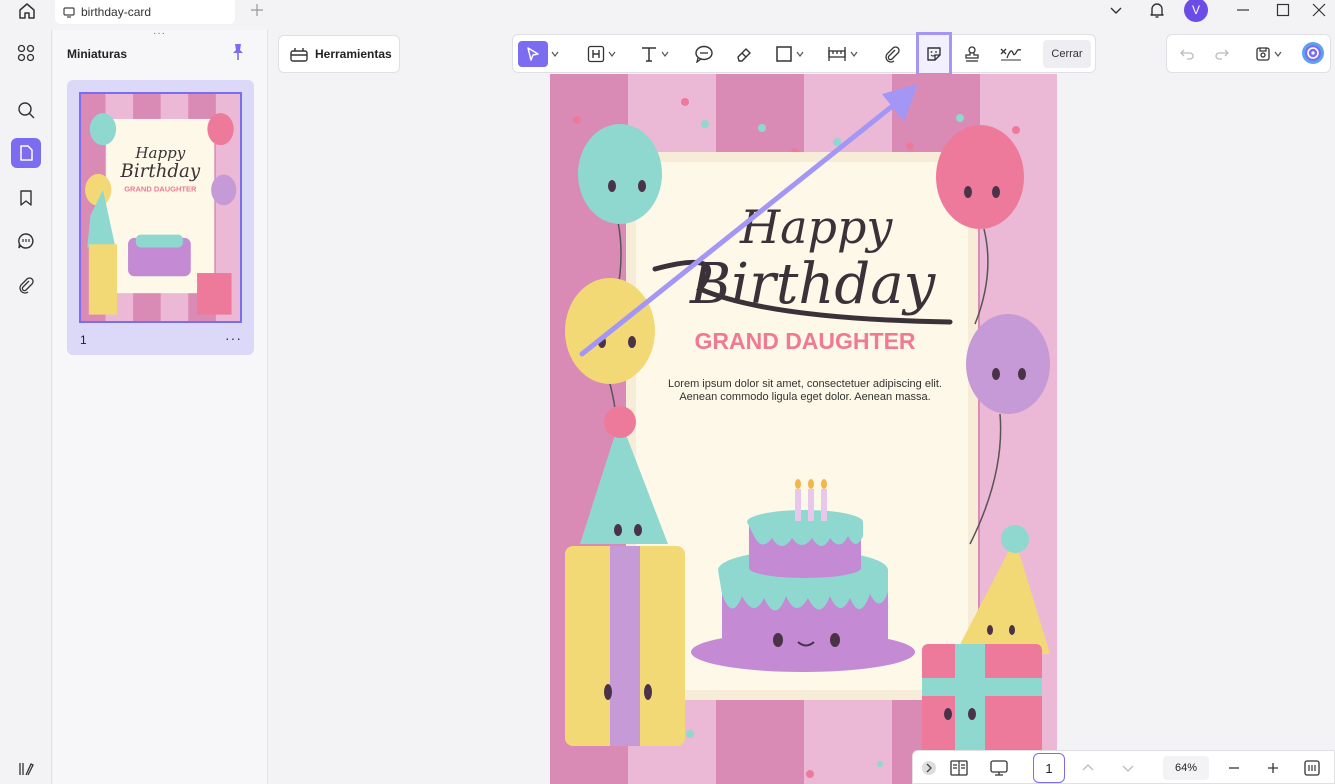 This screenshot has width=1335, height=784. Describe the element at coordinates (1273, 768) in the screenshot. I see `zoom-in-icon` at that location.